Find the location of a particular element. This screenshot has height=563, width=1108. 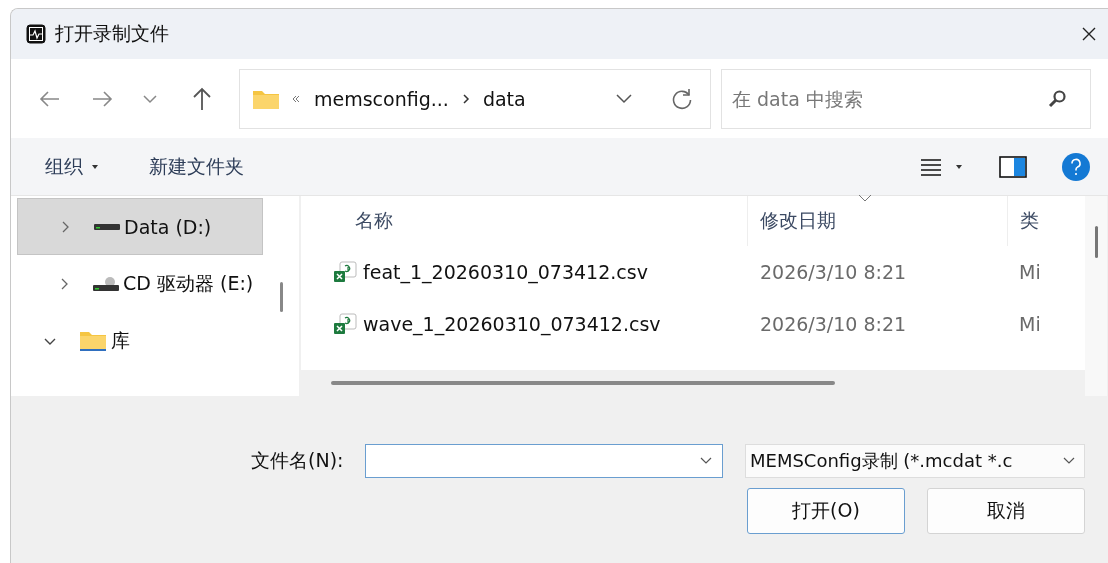

file-name-cell: feat_1_20260310_073412.csv is located at coordinates (524, 272).